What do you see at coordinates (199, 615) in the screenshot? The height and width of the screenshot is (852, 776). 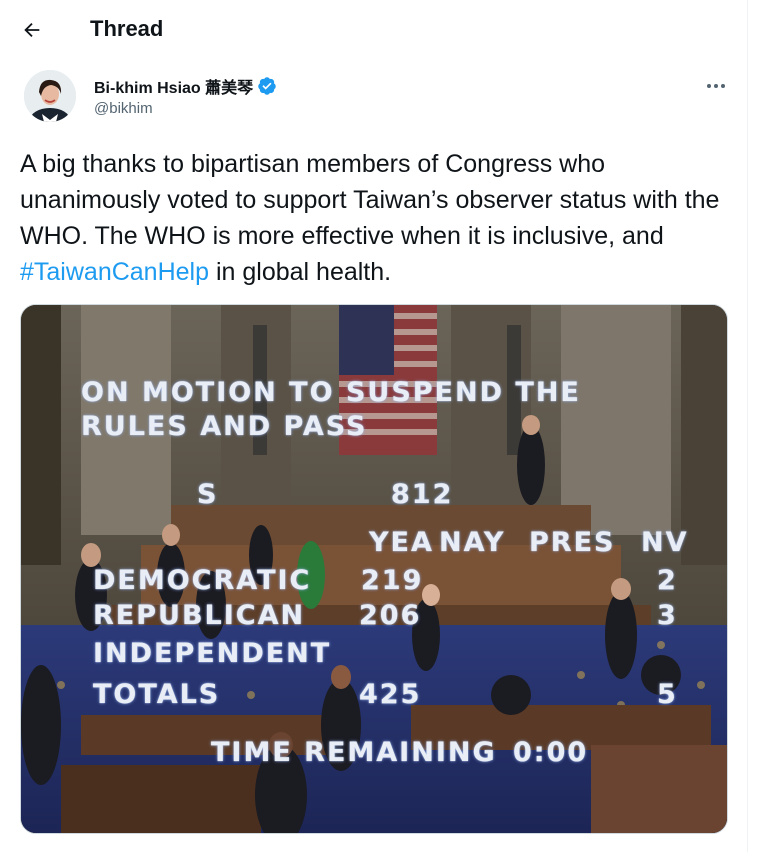 I see `row-party-republican: REPUBLICAN` at bounding box center [199, 615].